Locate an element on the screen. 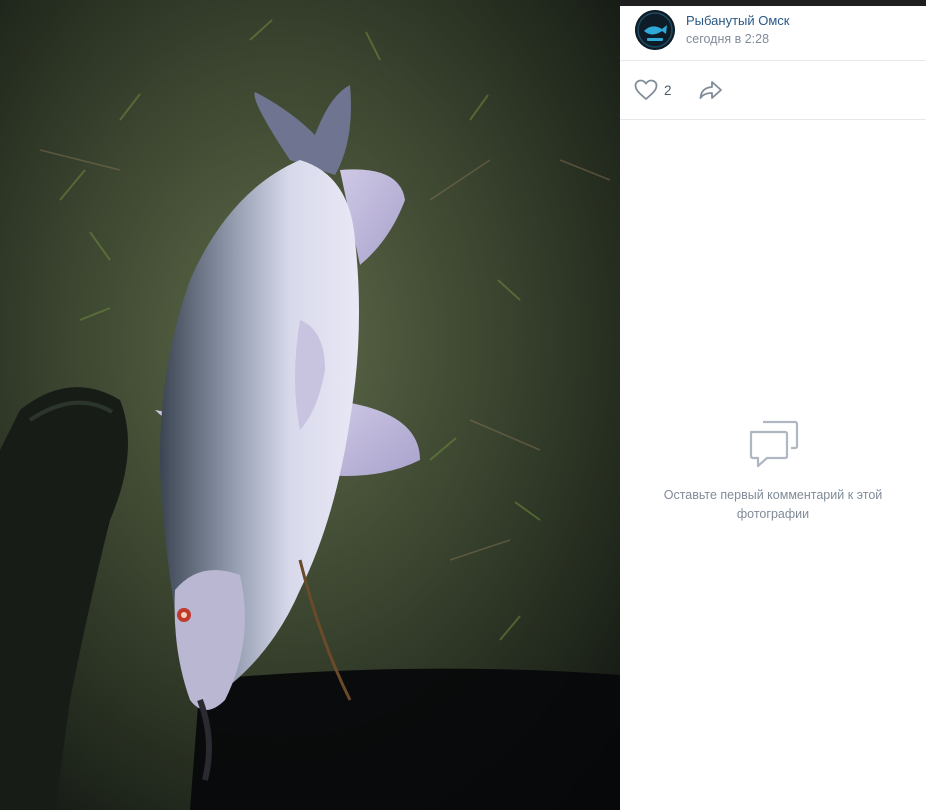 The height and width of the screenshot is (810, 926). avatar is located at coordinates (655, 30).